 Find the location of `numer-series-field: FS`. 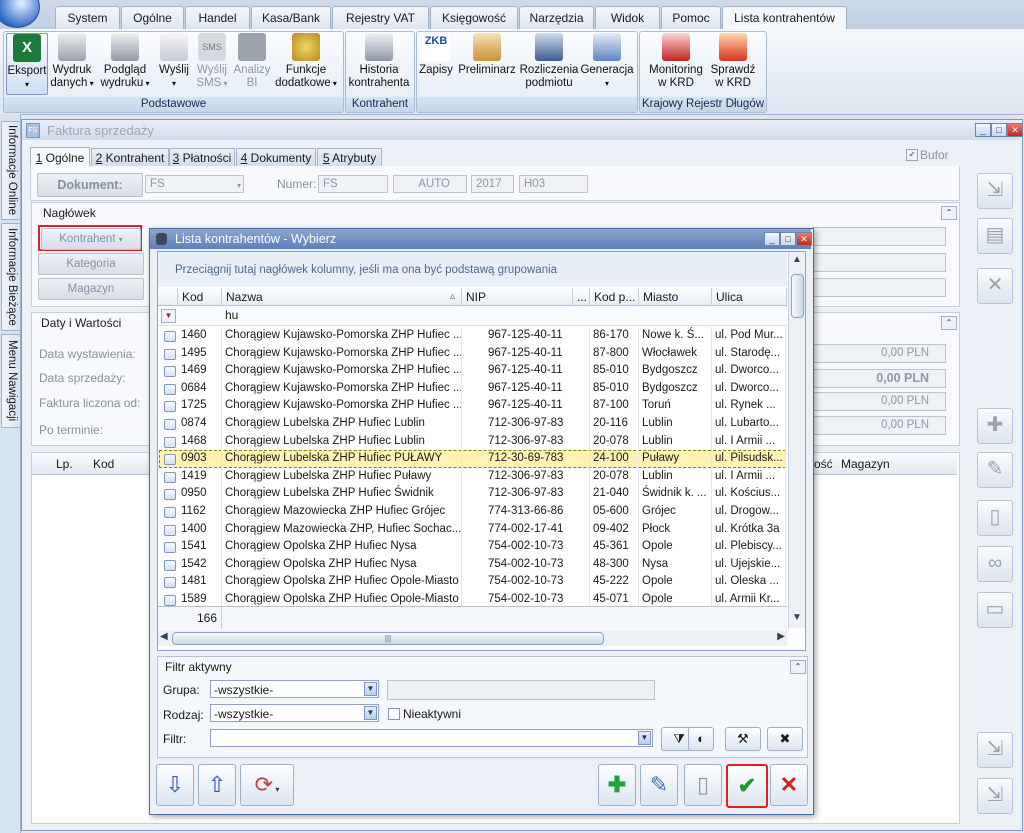

numer-series-field: FS is located at coordinates (353, 184).